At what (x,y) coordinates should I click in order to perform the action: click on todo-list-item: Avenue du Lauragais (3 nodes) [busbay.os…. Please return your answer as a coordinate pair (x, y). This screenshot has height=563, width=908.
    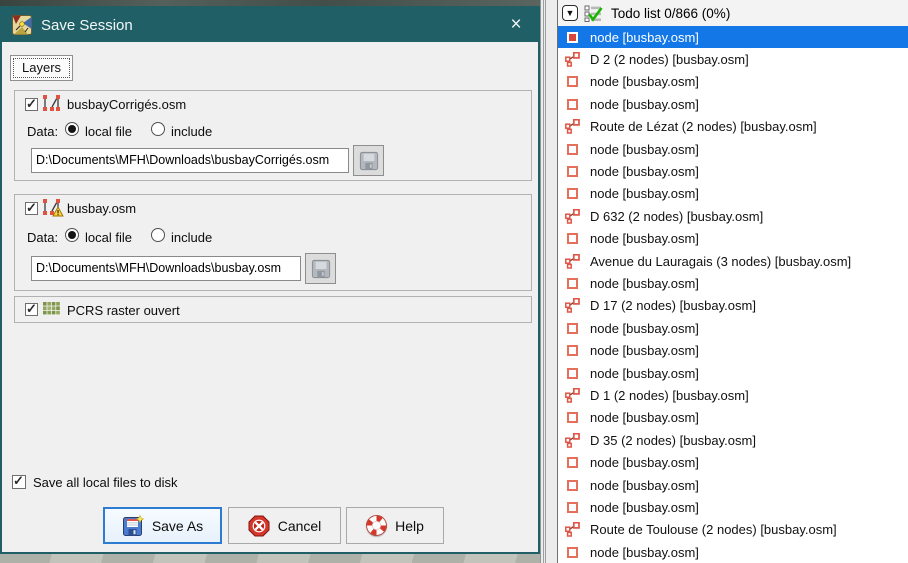
    Looking at the image, I should click on (733, 261).